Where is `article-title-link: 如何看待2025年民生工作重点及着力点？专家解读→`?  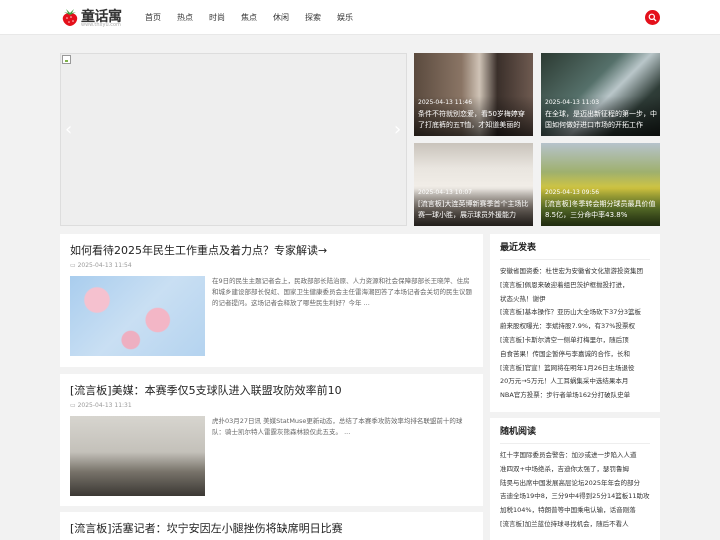 article-title-link: 如何看待2025年民生工作重点及着力点？专家解读→ is located at coordinates (198, 251).